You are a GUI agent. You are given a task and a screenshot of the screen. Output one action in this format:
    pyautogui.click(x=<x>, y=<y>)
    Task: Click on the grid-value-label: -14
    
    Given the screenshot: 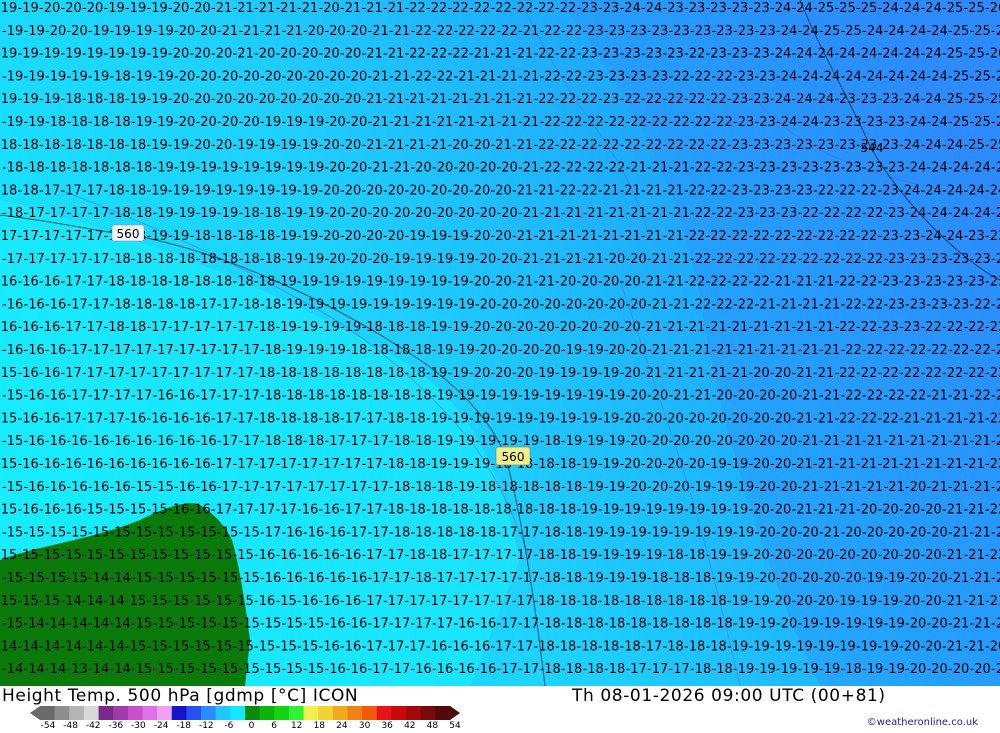 What is the action you would take?
    pyautogui.click(x=55, y=669)
    